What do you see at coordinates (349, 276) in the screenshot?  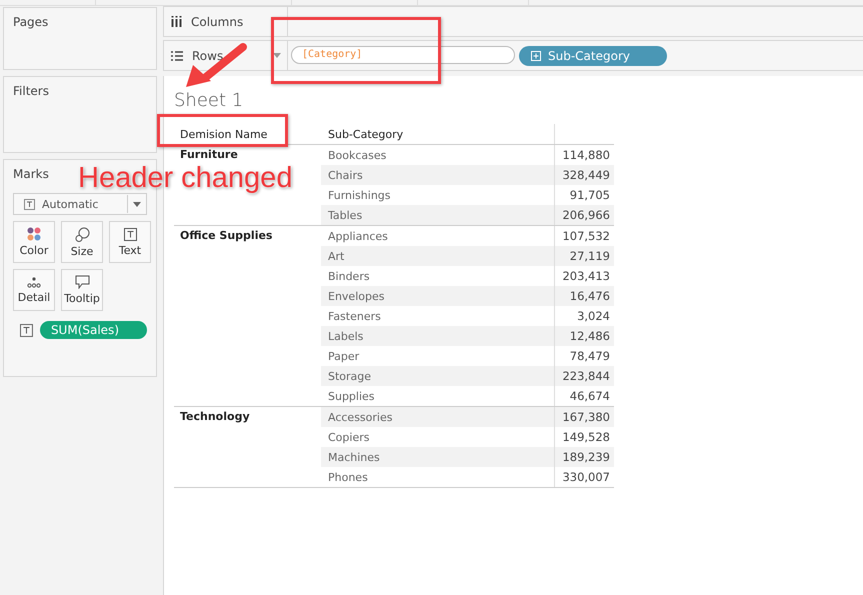 I see `table-cell-text: Binders` at bounding box center [349, 276].